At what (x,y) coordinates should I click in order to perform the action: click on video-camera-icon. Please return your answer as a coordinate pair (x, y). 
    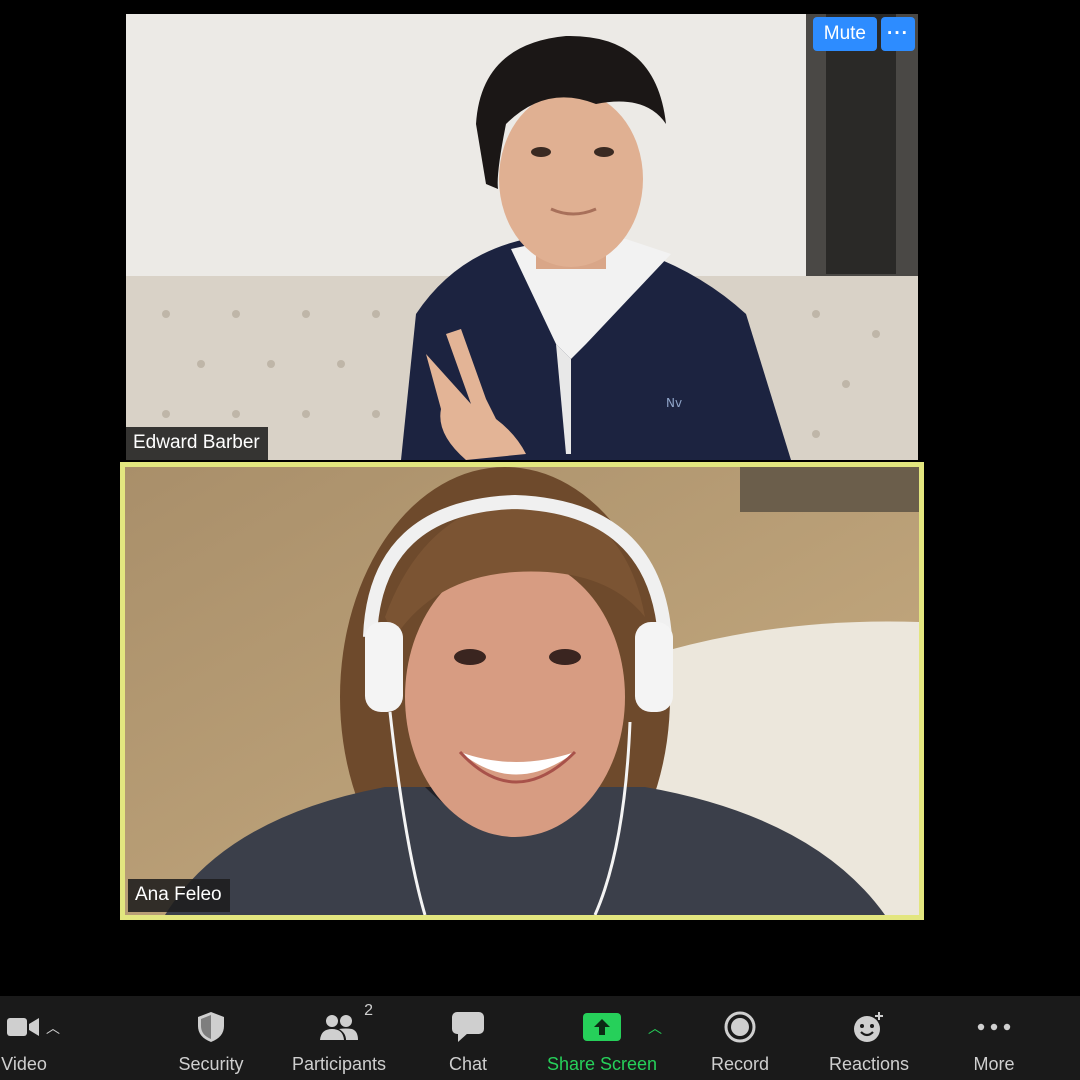
    Looking at the image, I should click on (24, 1027).